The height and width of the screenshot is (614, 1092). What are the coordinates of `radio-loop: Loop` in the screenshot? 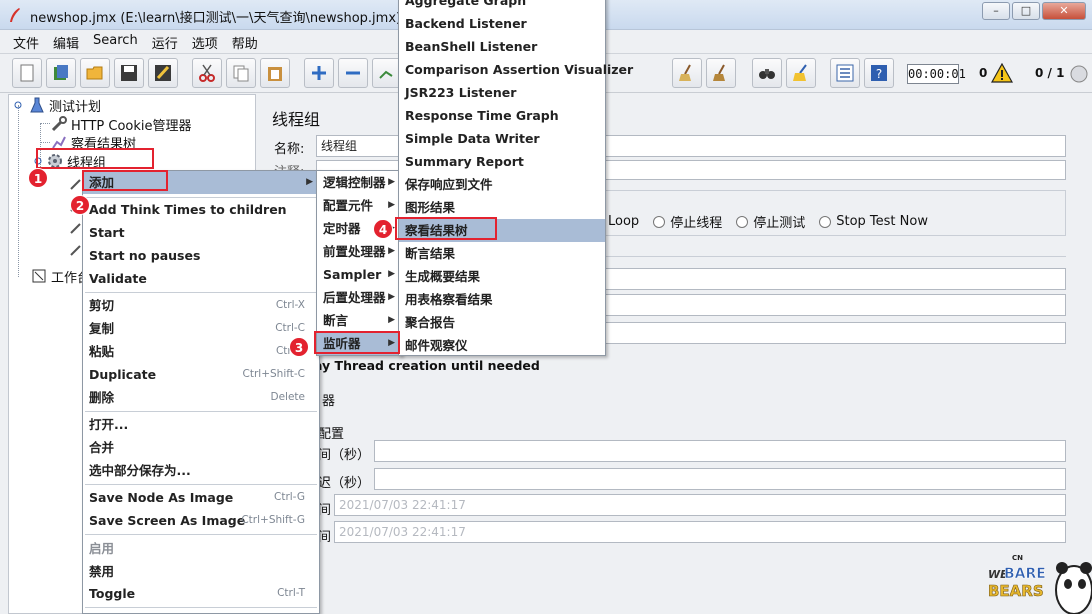 It's located at (623, 221).